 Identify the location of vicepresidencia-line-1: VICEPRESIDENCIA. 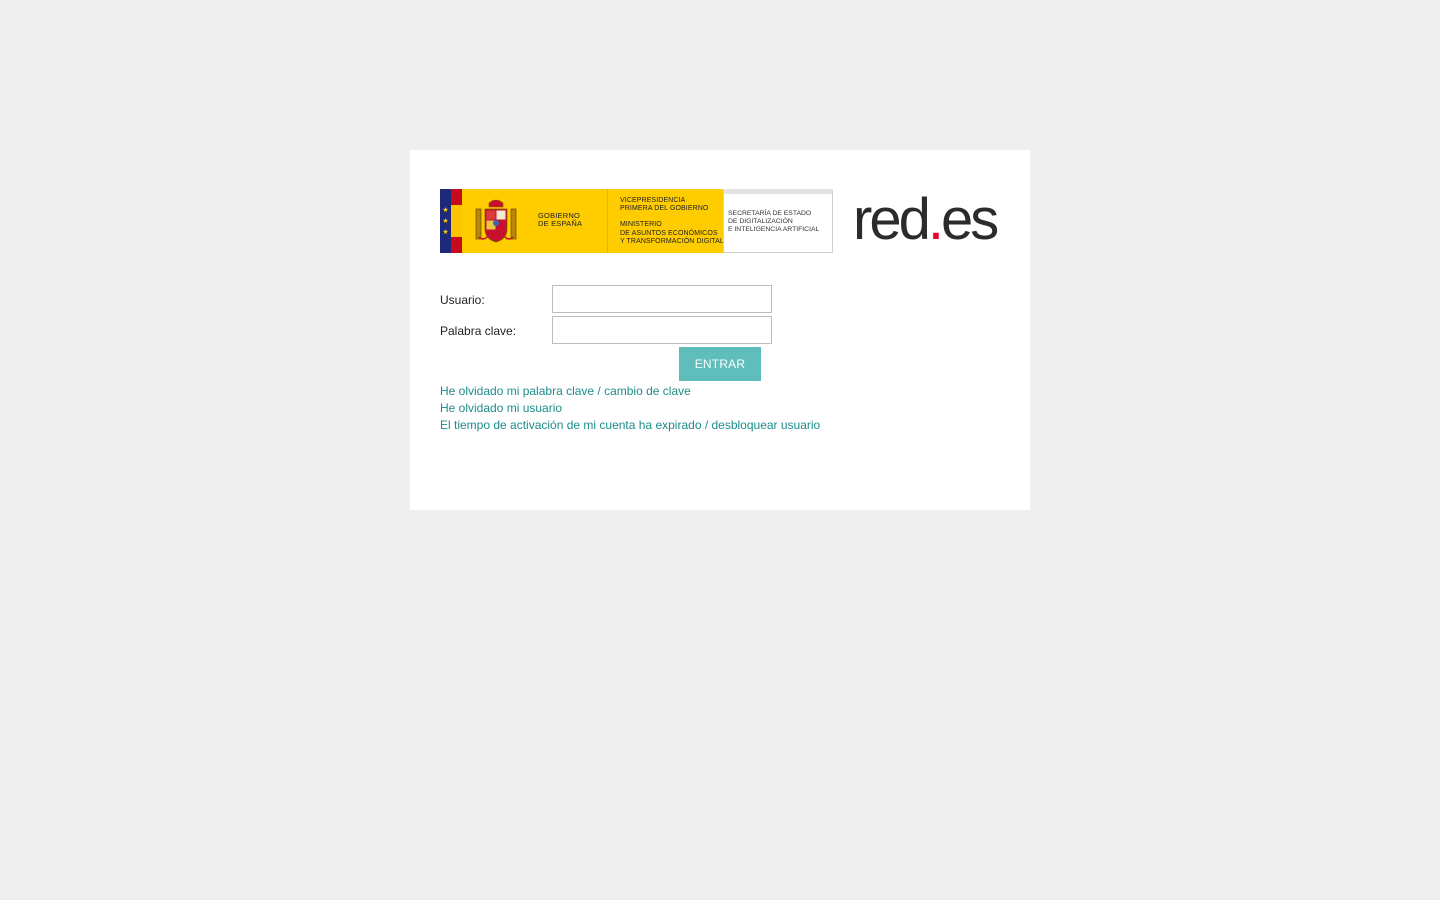
(653, 200).